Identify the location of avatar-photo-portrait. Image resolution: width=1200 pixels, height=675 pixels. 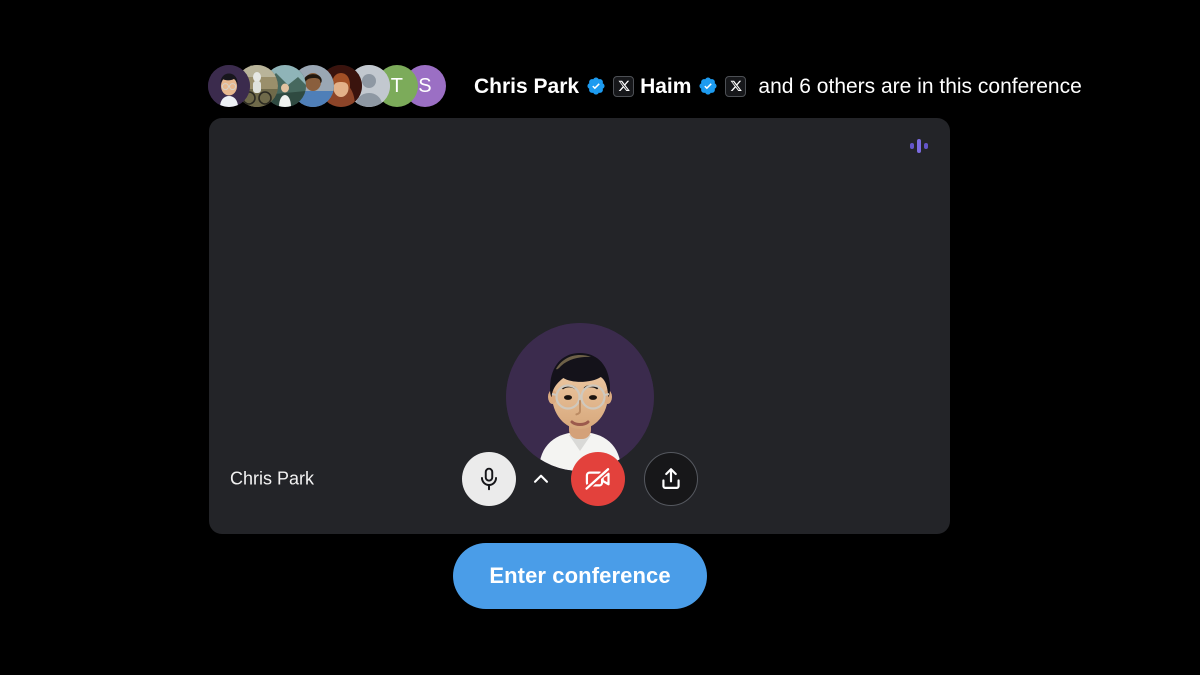
(229, 86).